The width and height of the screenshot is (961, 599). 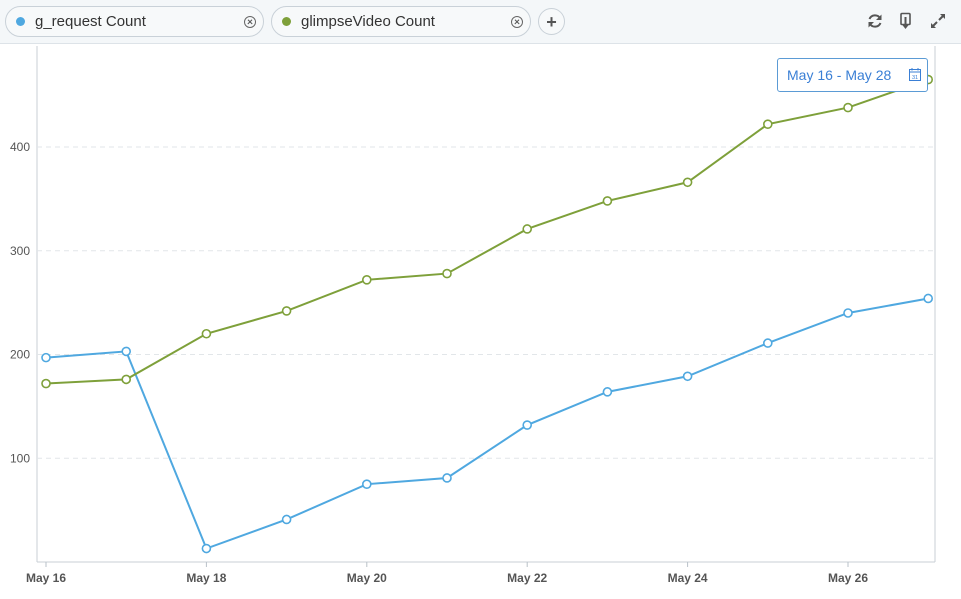 What do you see at coordinates (938, 21) in the screenshot?
I see `expand-icon` at bounding box center [938, 21].